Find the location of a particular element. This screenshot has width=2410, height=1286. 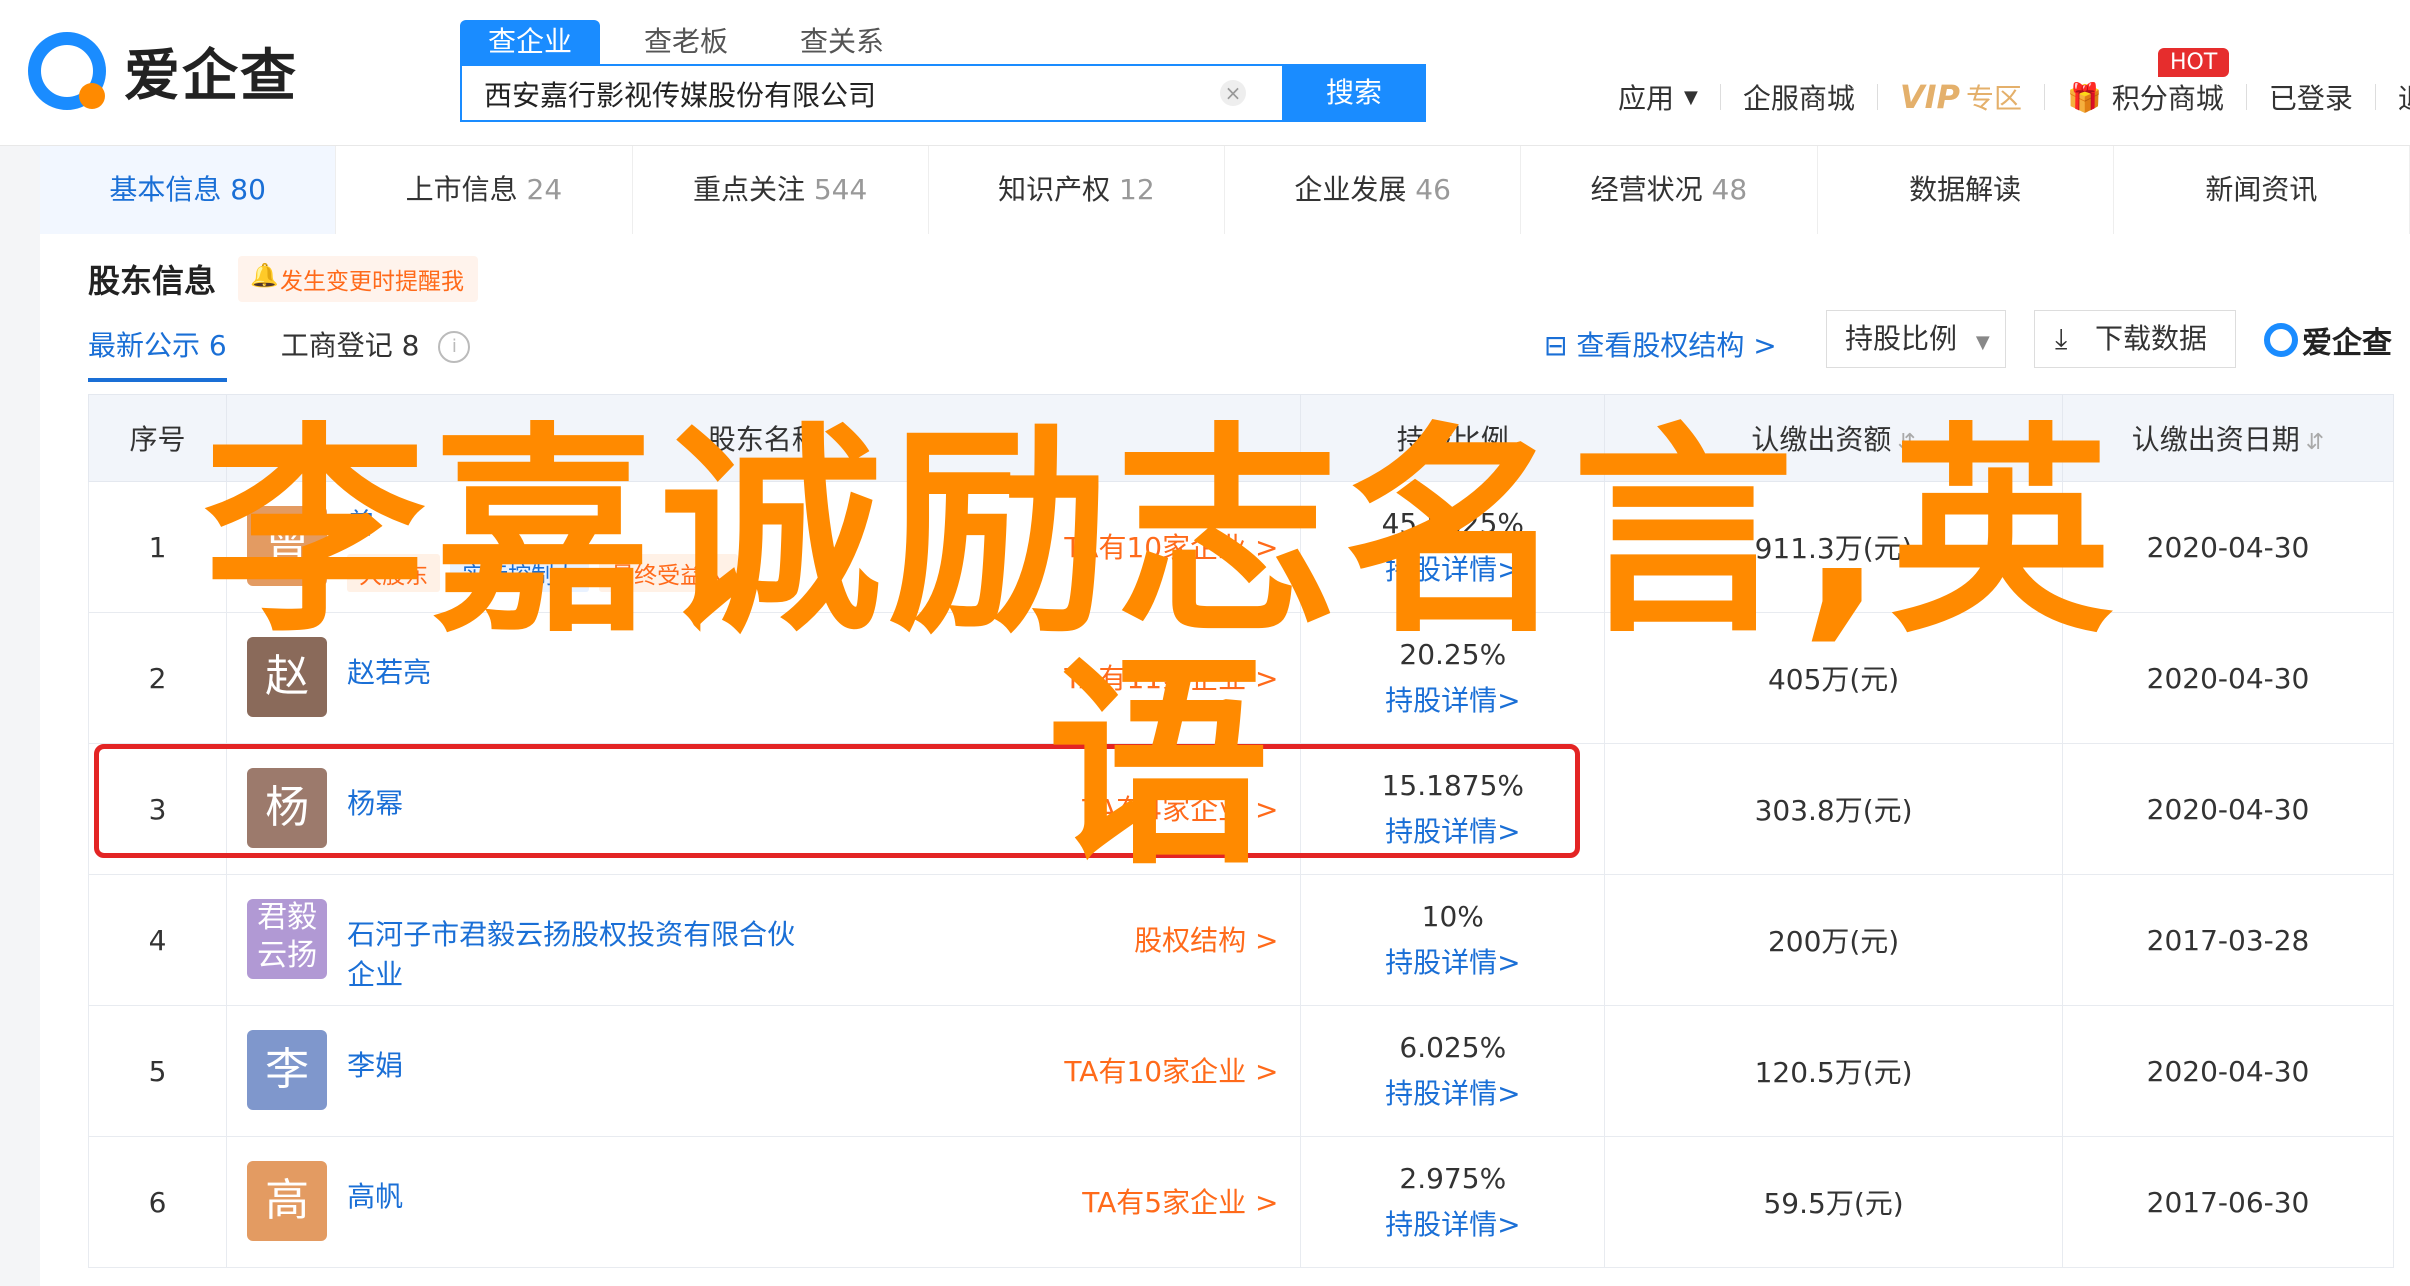

watermark-logo: 爱企查 is located at coordinates (2328, 340).